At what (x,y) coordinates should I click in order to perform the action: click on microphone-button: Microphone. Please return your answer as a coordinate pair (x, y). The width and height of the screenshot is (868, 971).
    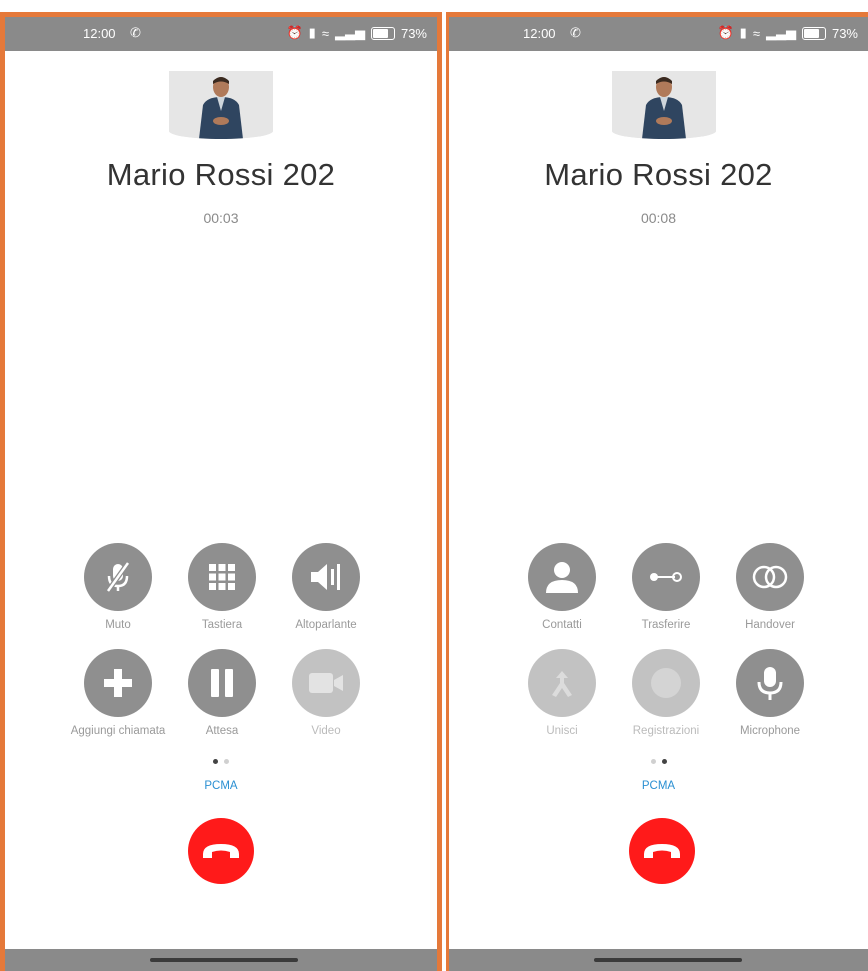
    Looking at the image, I should click on (770, 693).